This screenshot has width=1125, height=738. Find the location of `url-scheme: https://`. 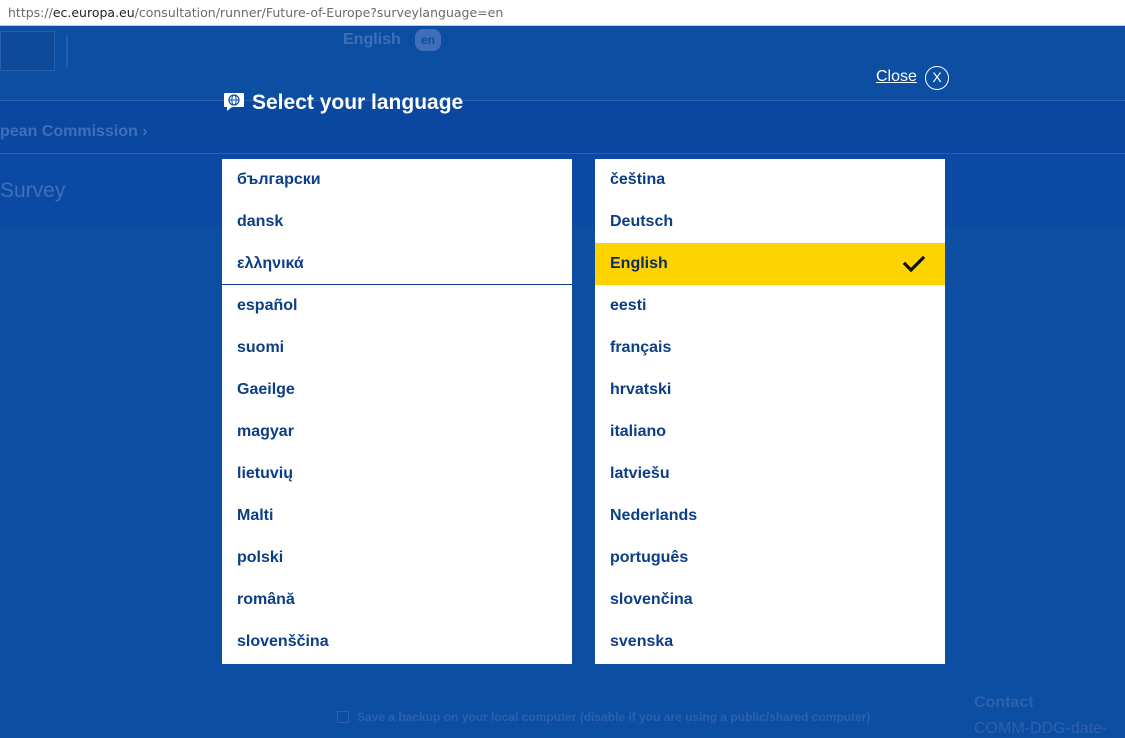

url-scheme: https:// is located at coordinates (30, 12).